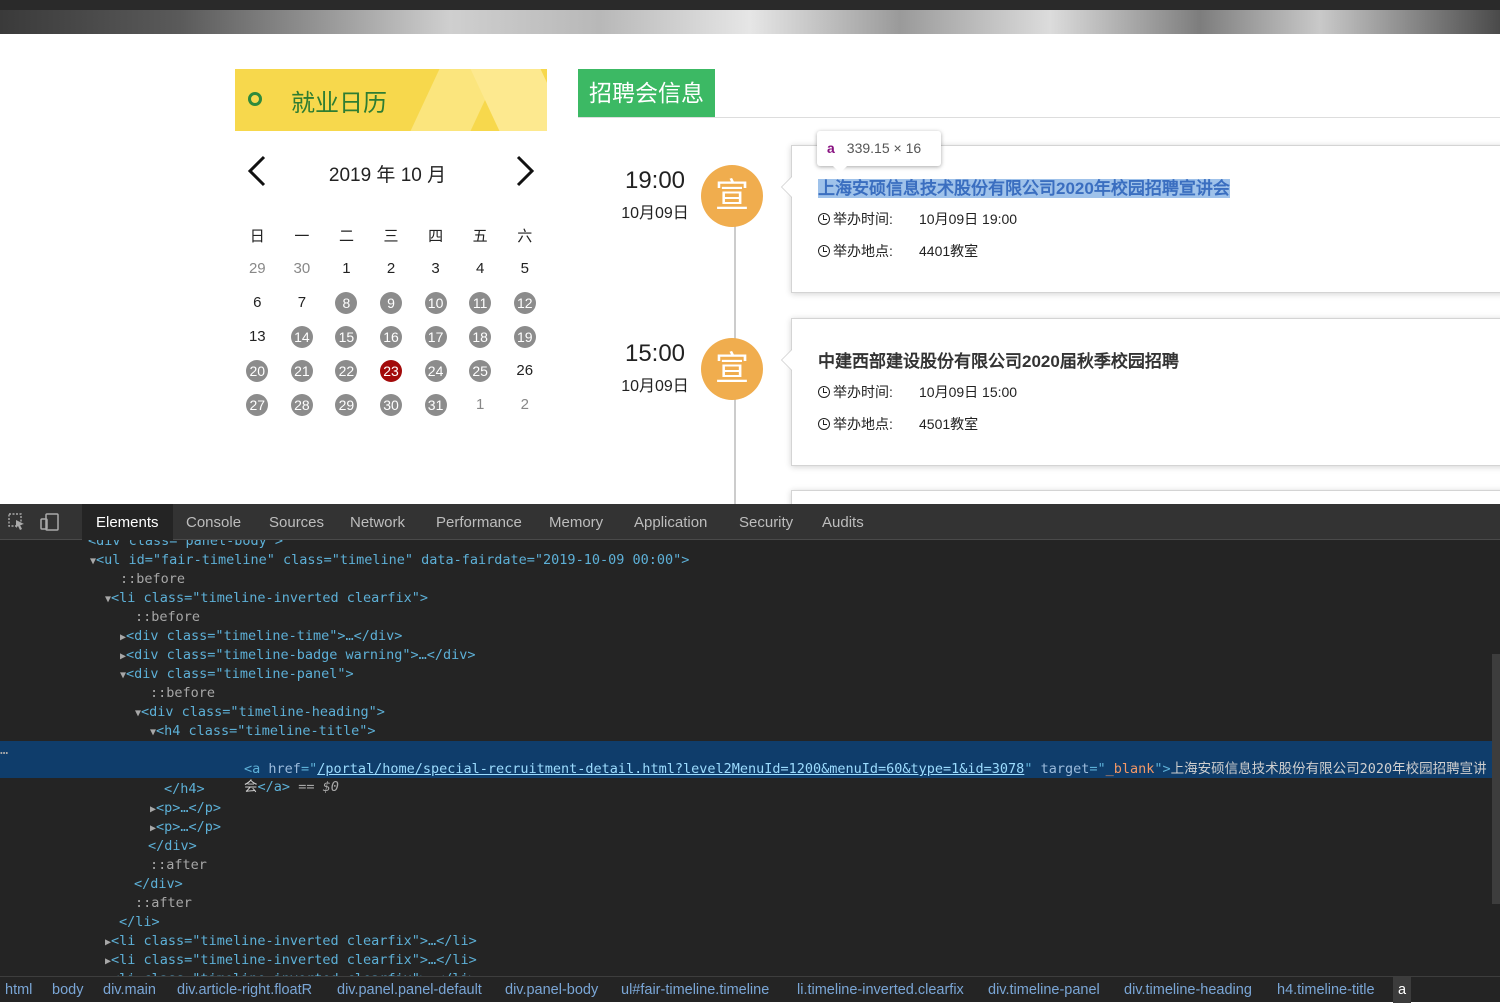 The height and width of the screenshot is (1003, 1500). I want to click on breadcrumb-item: body, so click(67, 990).